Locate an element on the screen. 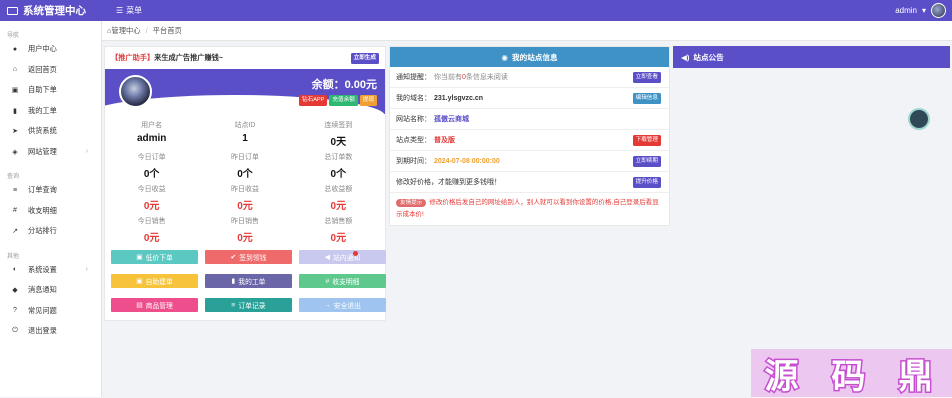 This screenshot has width=952, height=398. sidebar-item: ↗ 分站排行 is located at coordinates (50, 231).